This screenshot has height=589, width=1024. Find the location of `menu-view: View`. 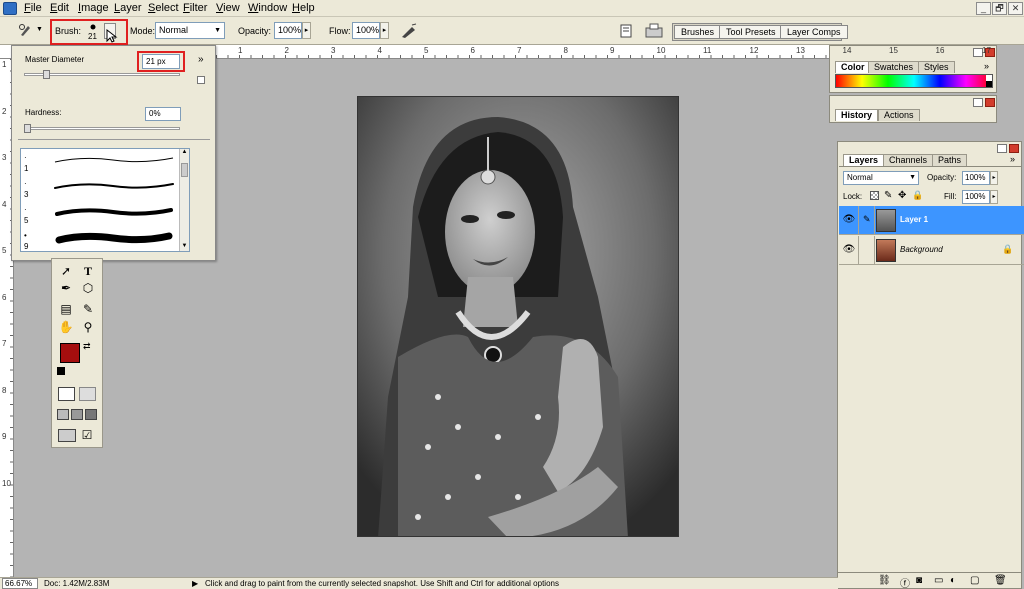

menu-view: View is located at coordinates (228, 8).